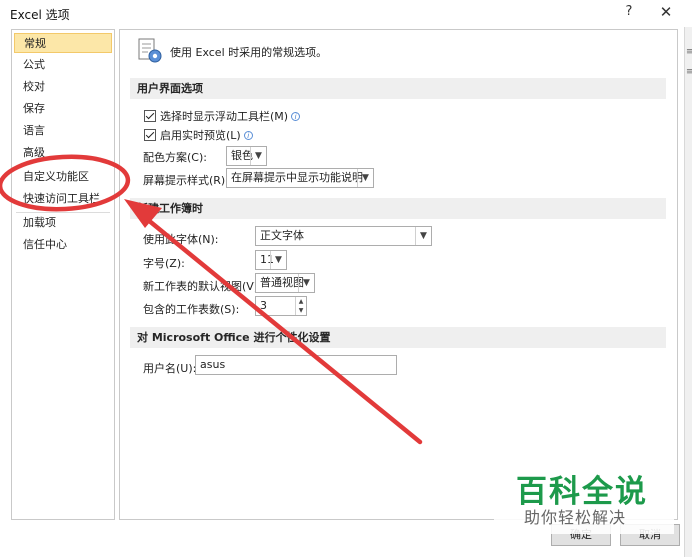 The image size is (692, 557). I want to click on nav-item-quick-access-toolbar: 快速访问工具栏, so click(63, 199).